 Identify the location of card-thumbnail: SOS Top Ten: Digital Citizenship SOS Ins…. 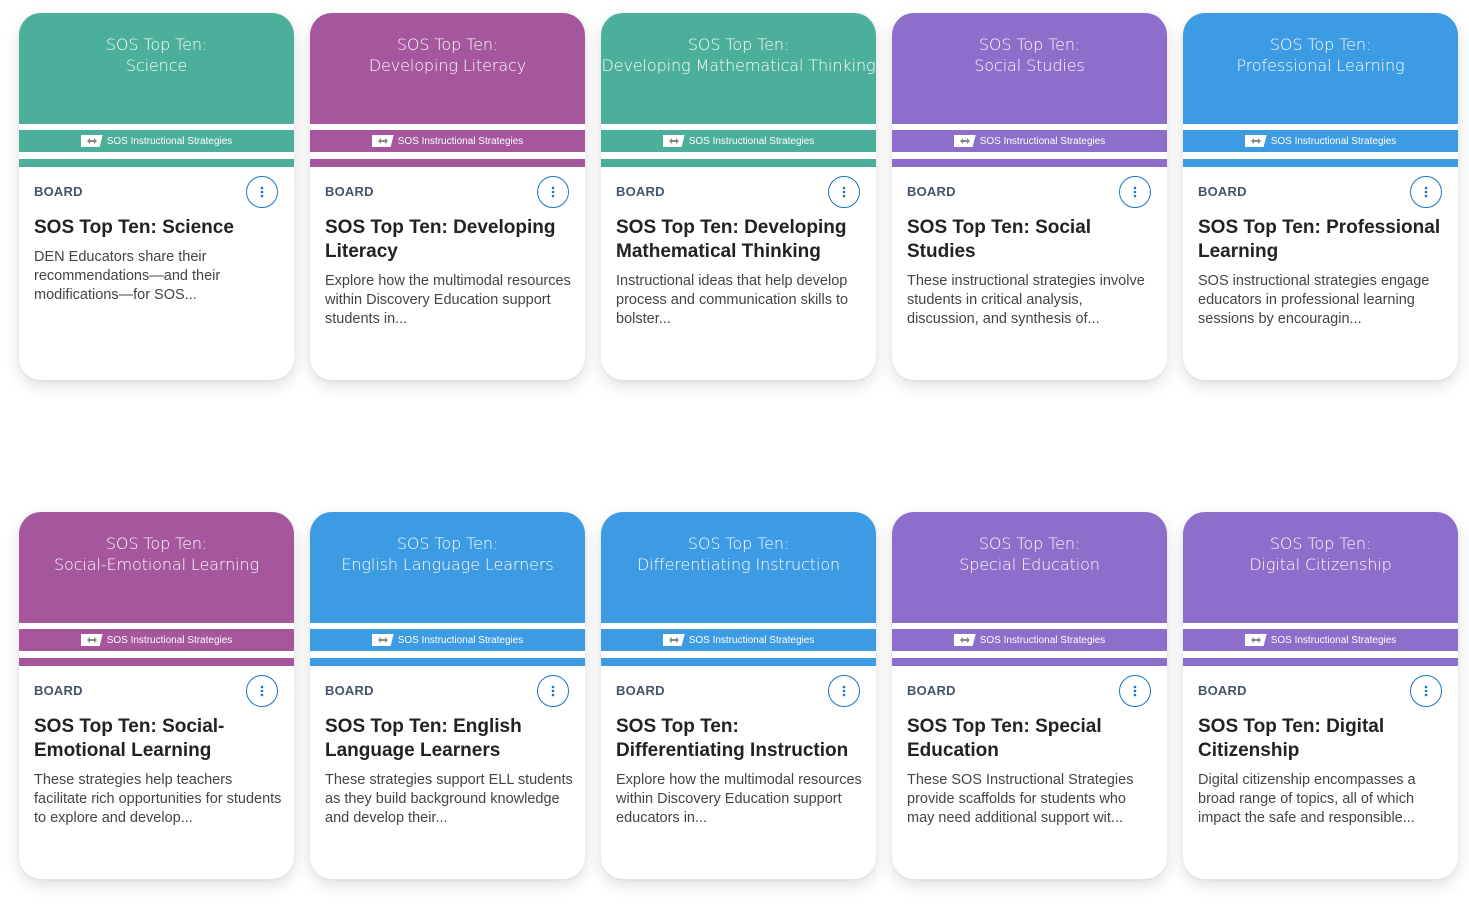
(1320, 589).